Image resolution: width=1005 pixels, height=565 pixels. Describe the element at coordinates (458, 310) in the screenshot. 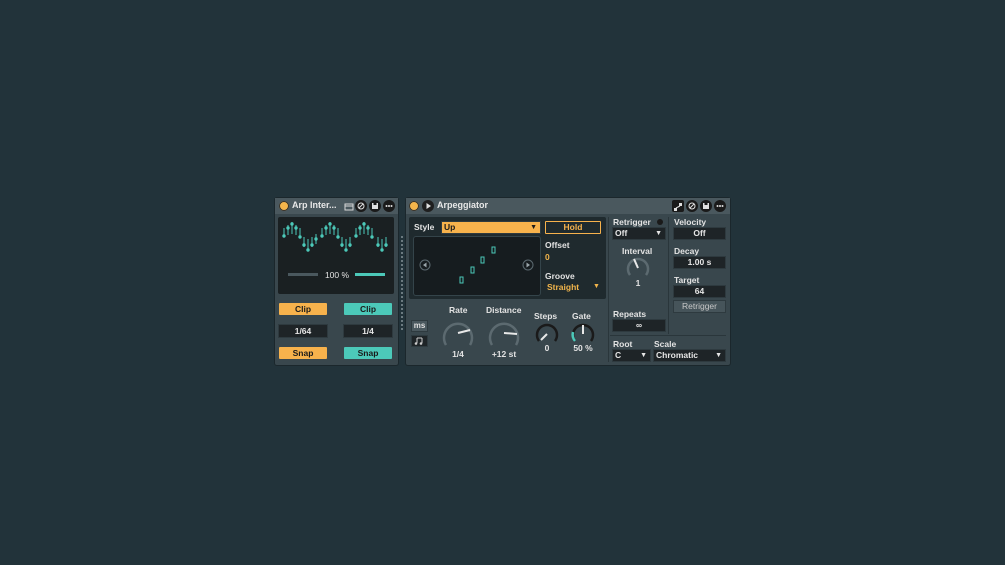

I see `rate-label: Rate` at that location.